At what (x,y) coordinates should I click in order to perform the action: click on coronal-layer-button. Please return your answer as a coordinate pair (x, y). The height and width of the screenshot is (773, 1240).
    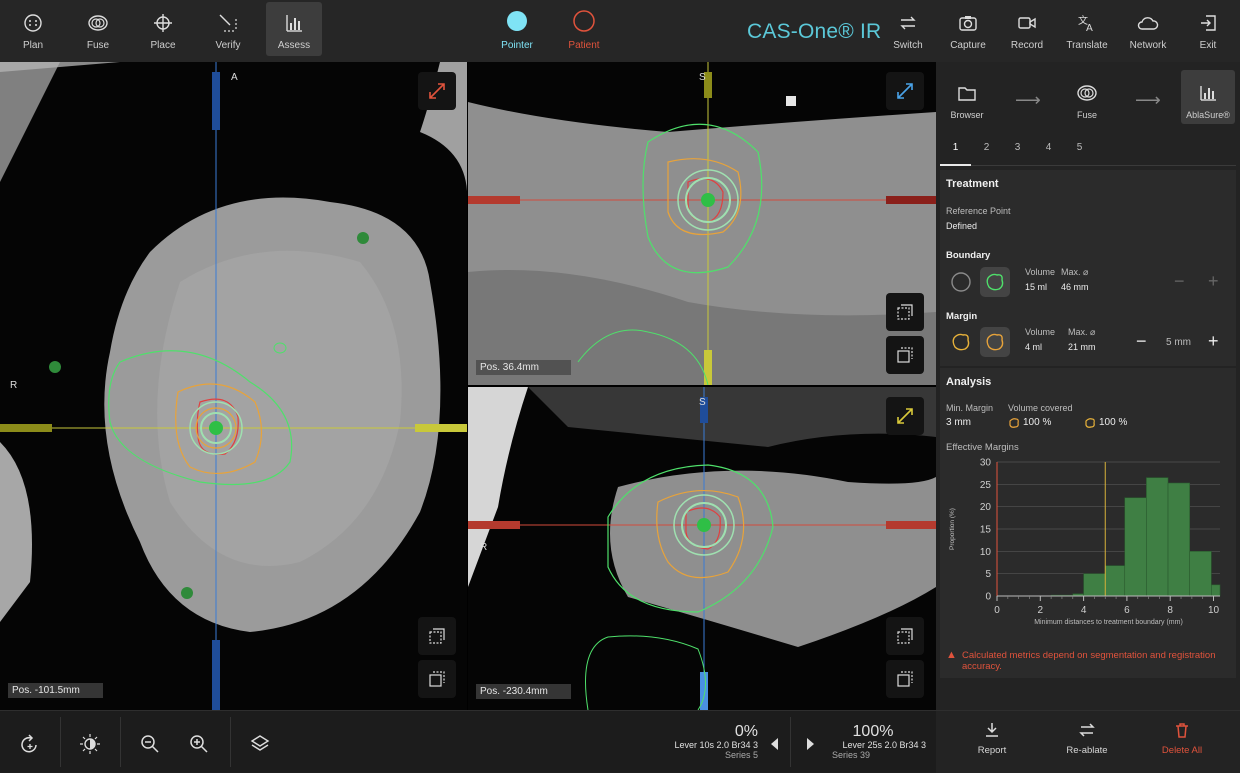
    Looking at the image, I should click on (905, 679).